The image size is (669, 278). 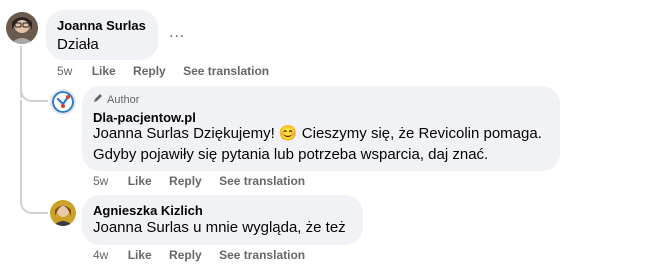 I want to click on comment-text: Działa, so click(x=78, y=44).